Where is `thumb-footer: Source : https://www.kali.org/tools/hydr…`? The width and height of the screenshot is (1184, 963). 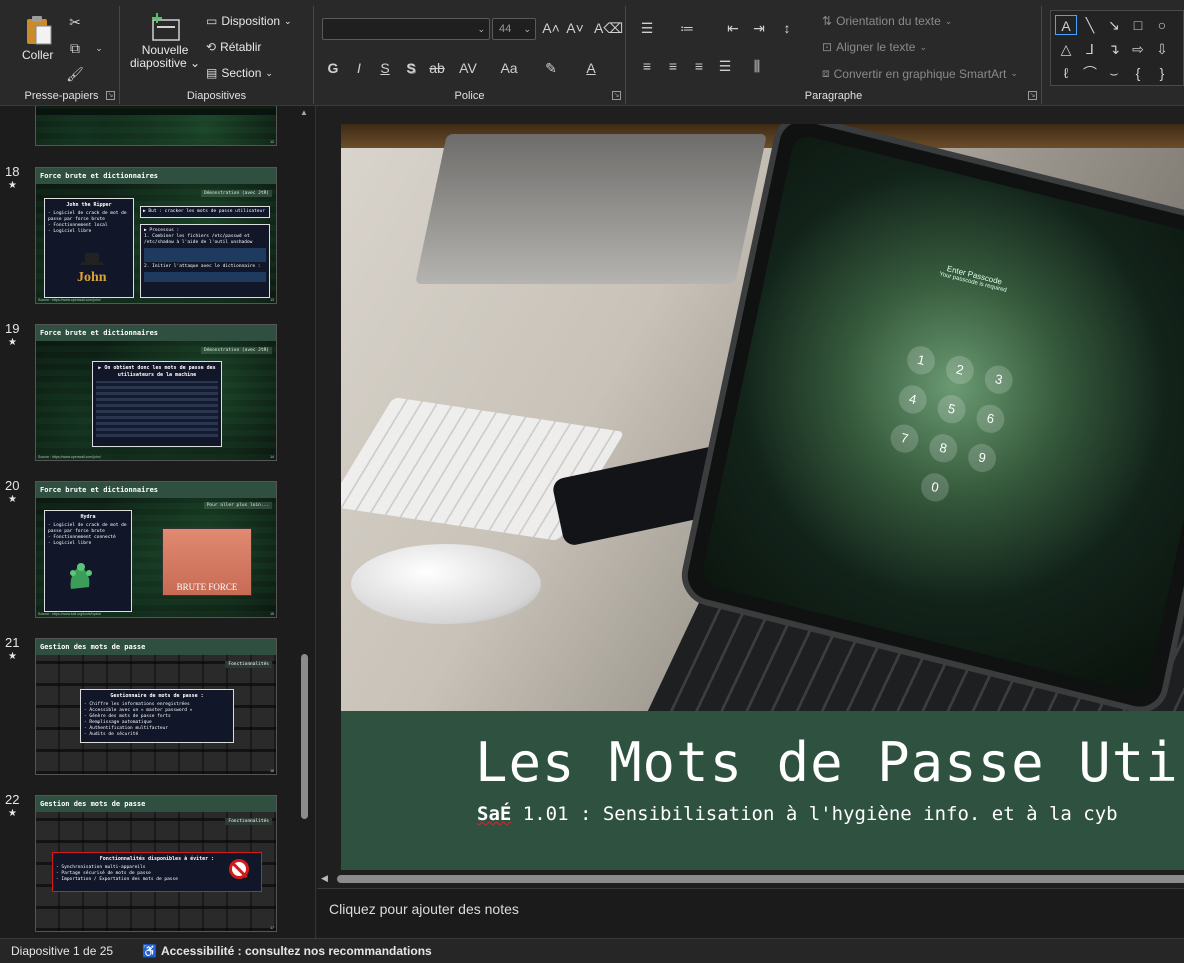 thumb-footer: Source : https://www.kali.org/tools/hydr… is located at coordinates (70, 614).